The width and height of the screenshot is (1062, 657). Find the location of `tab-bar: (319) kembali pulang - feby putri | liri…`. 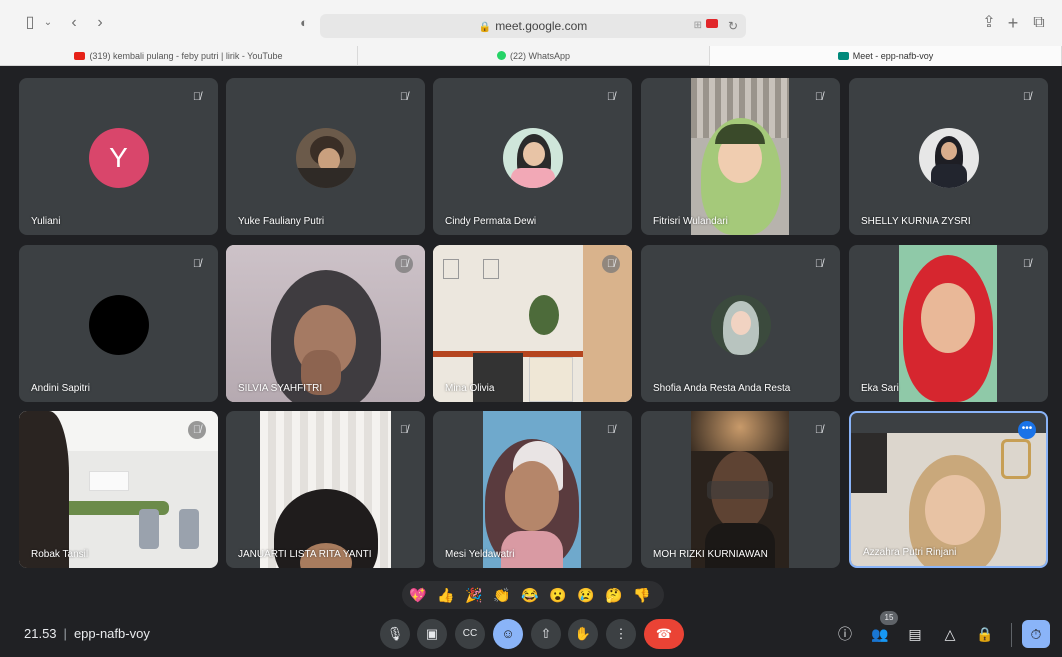

tab-bar: (319) kembali pulang - feby putri | liri… is located at coordinates (531, 56).